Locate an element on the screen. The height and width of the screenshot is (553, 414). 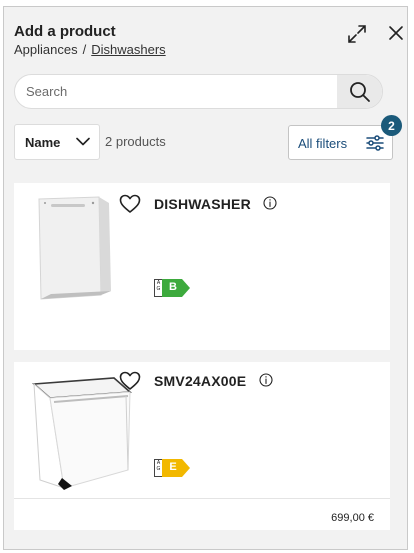
expand-icon is located at coordinates (357, 34).